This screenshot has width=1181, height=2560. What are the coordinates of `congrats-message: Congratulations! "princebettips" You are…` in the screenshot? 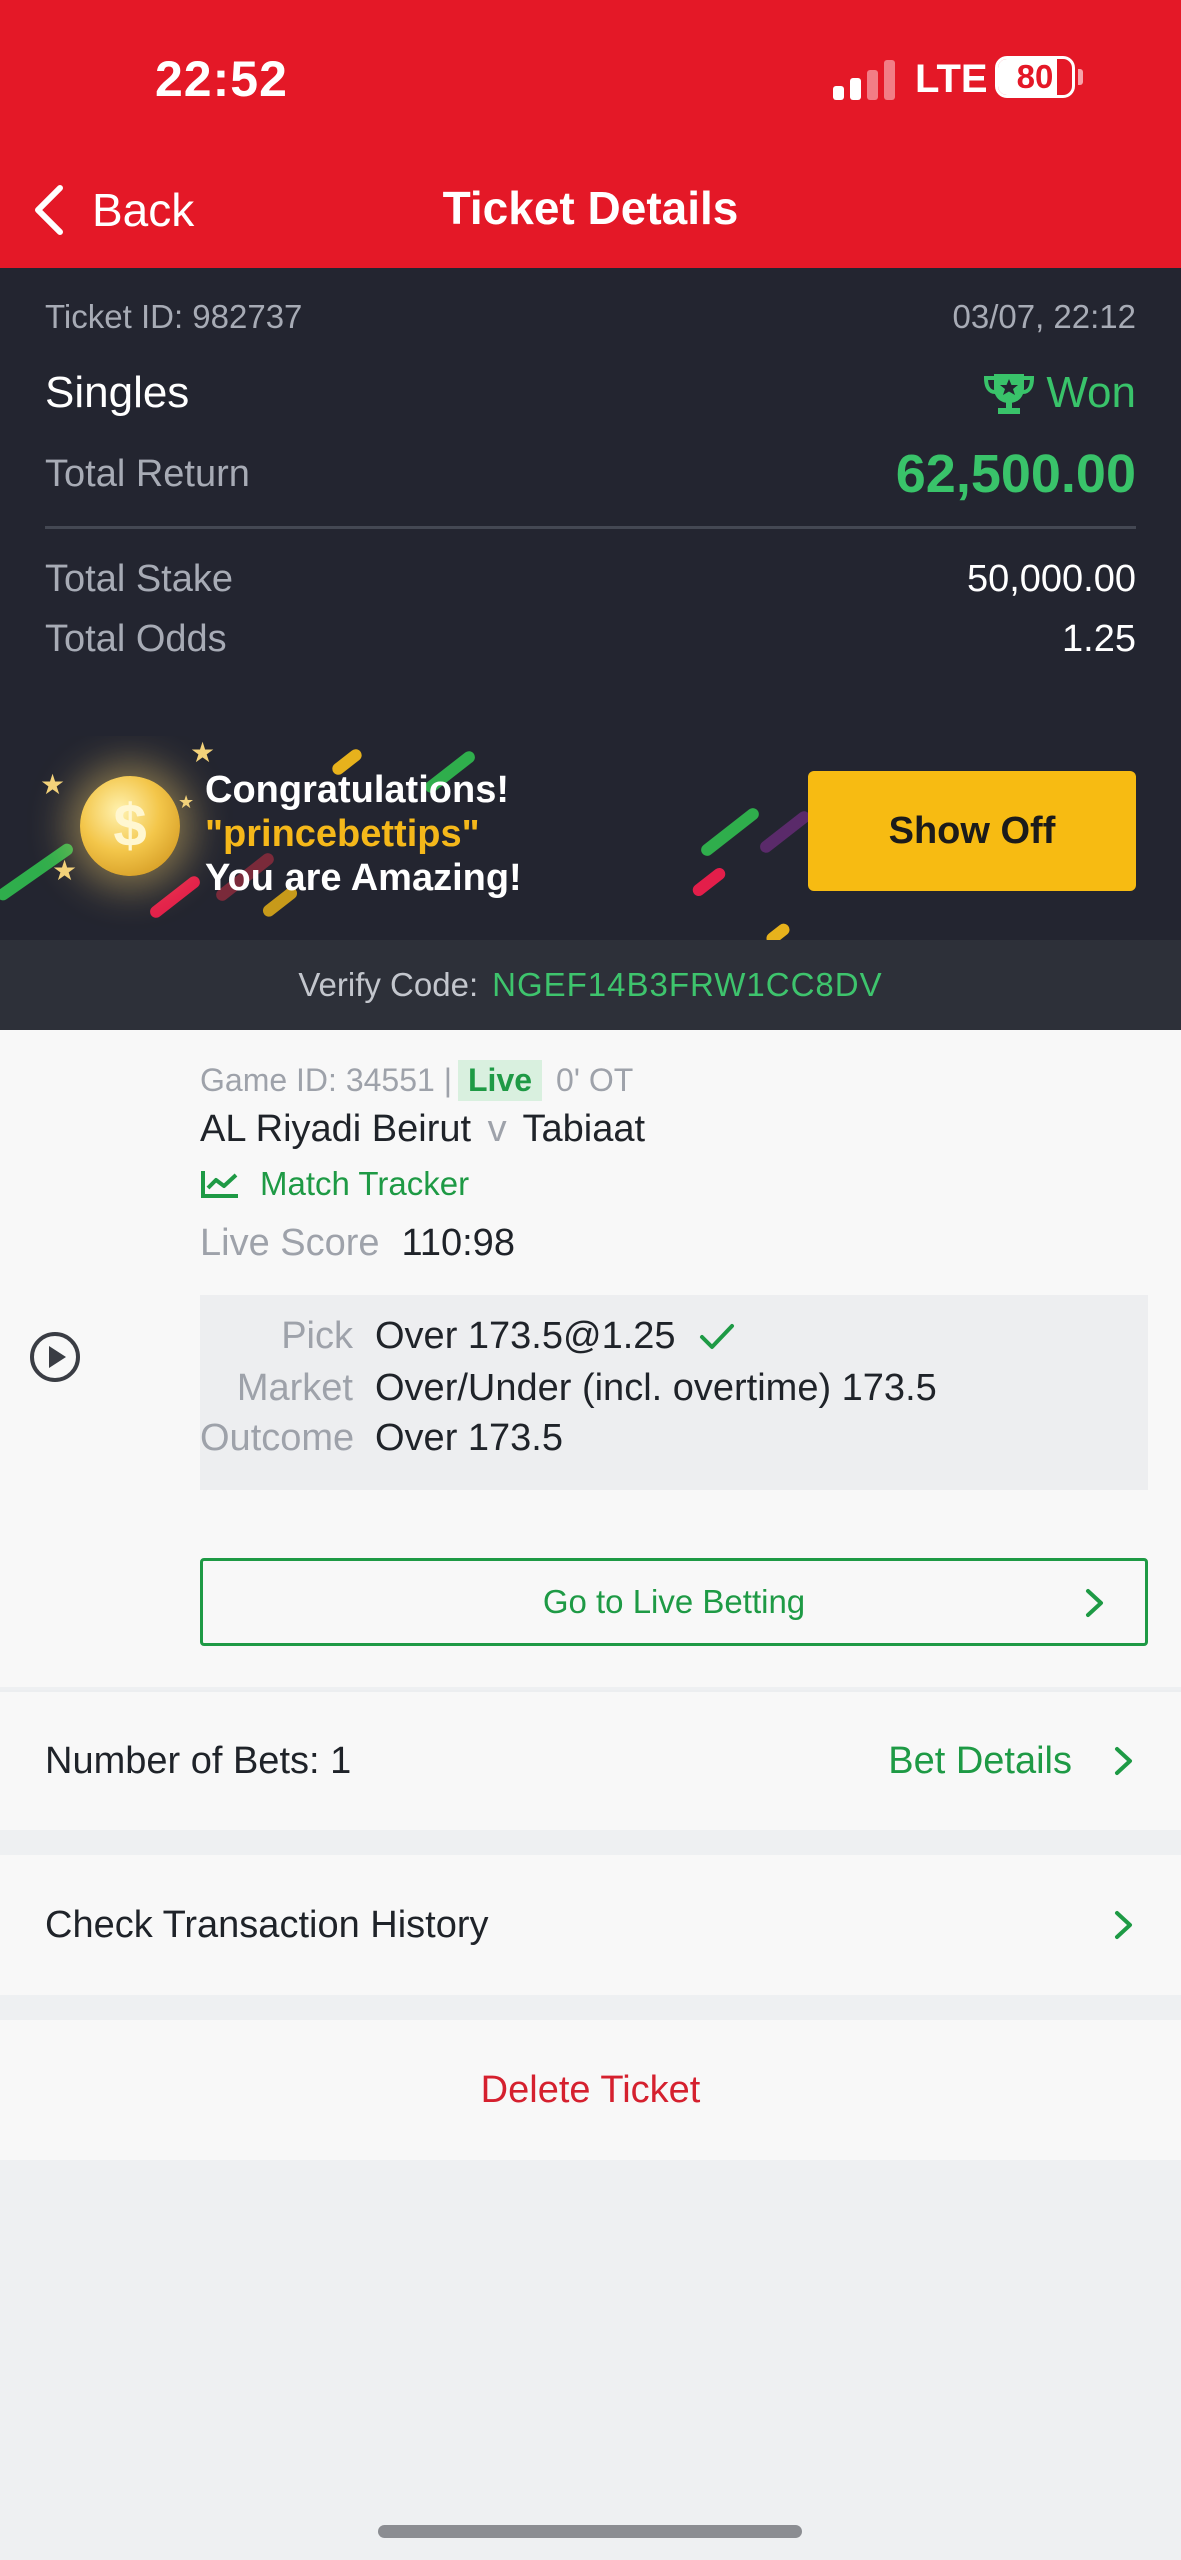 It's located at (363, 834).